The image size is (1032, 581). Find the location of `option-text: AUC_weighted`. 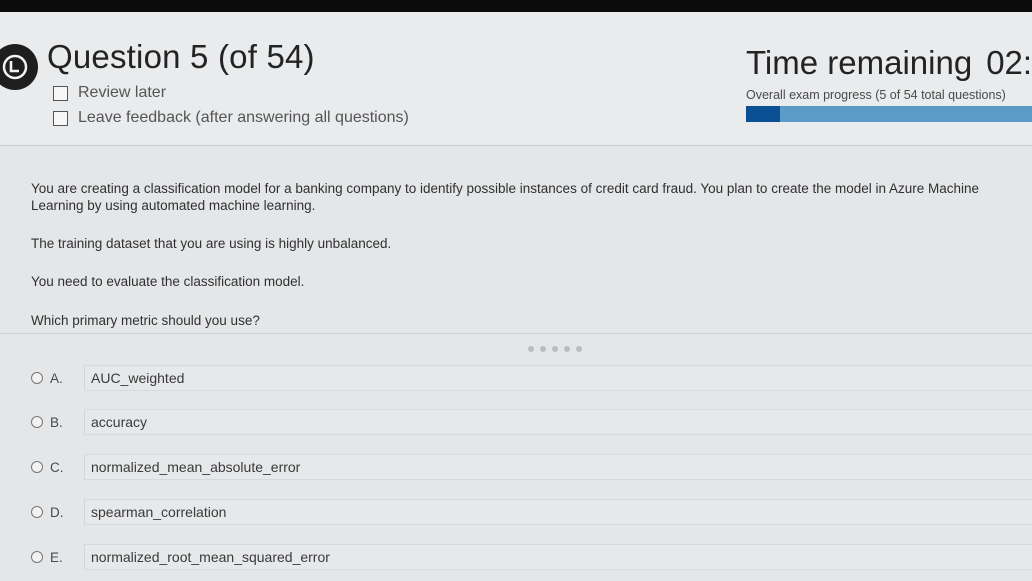

option-text: AUC_weighted is located at coordinates (558, 378).